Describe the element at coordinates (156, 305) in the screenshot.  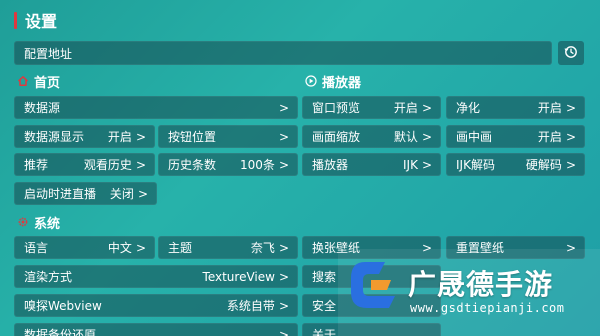
I see `sniff-webview-item: 嗅探Webview 系统自带 >` at that location.